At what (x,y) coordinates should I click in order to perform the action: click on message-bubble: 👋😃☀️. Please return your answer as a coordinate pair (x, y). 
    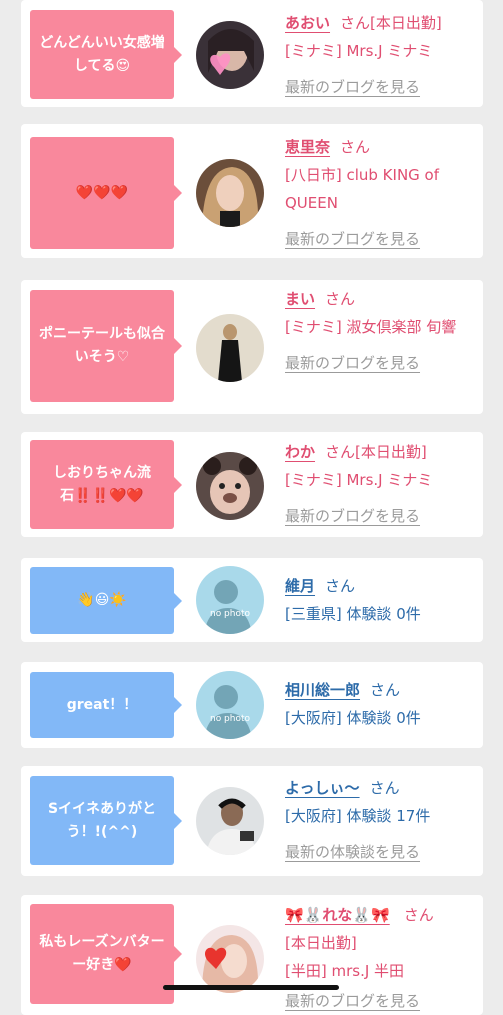
    Looking at the image, I should click on (106, 600).